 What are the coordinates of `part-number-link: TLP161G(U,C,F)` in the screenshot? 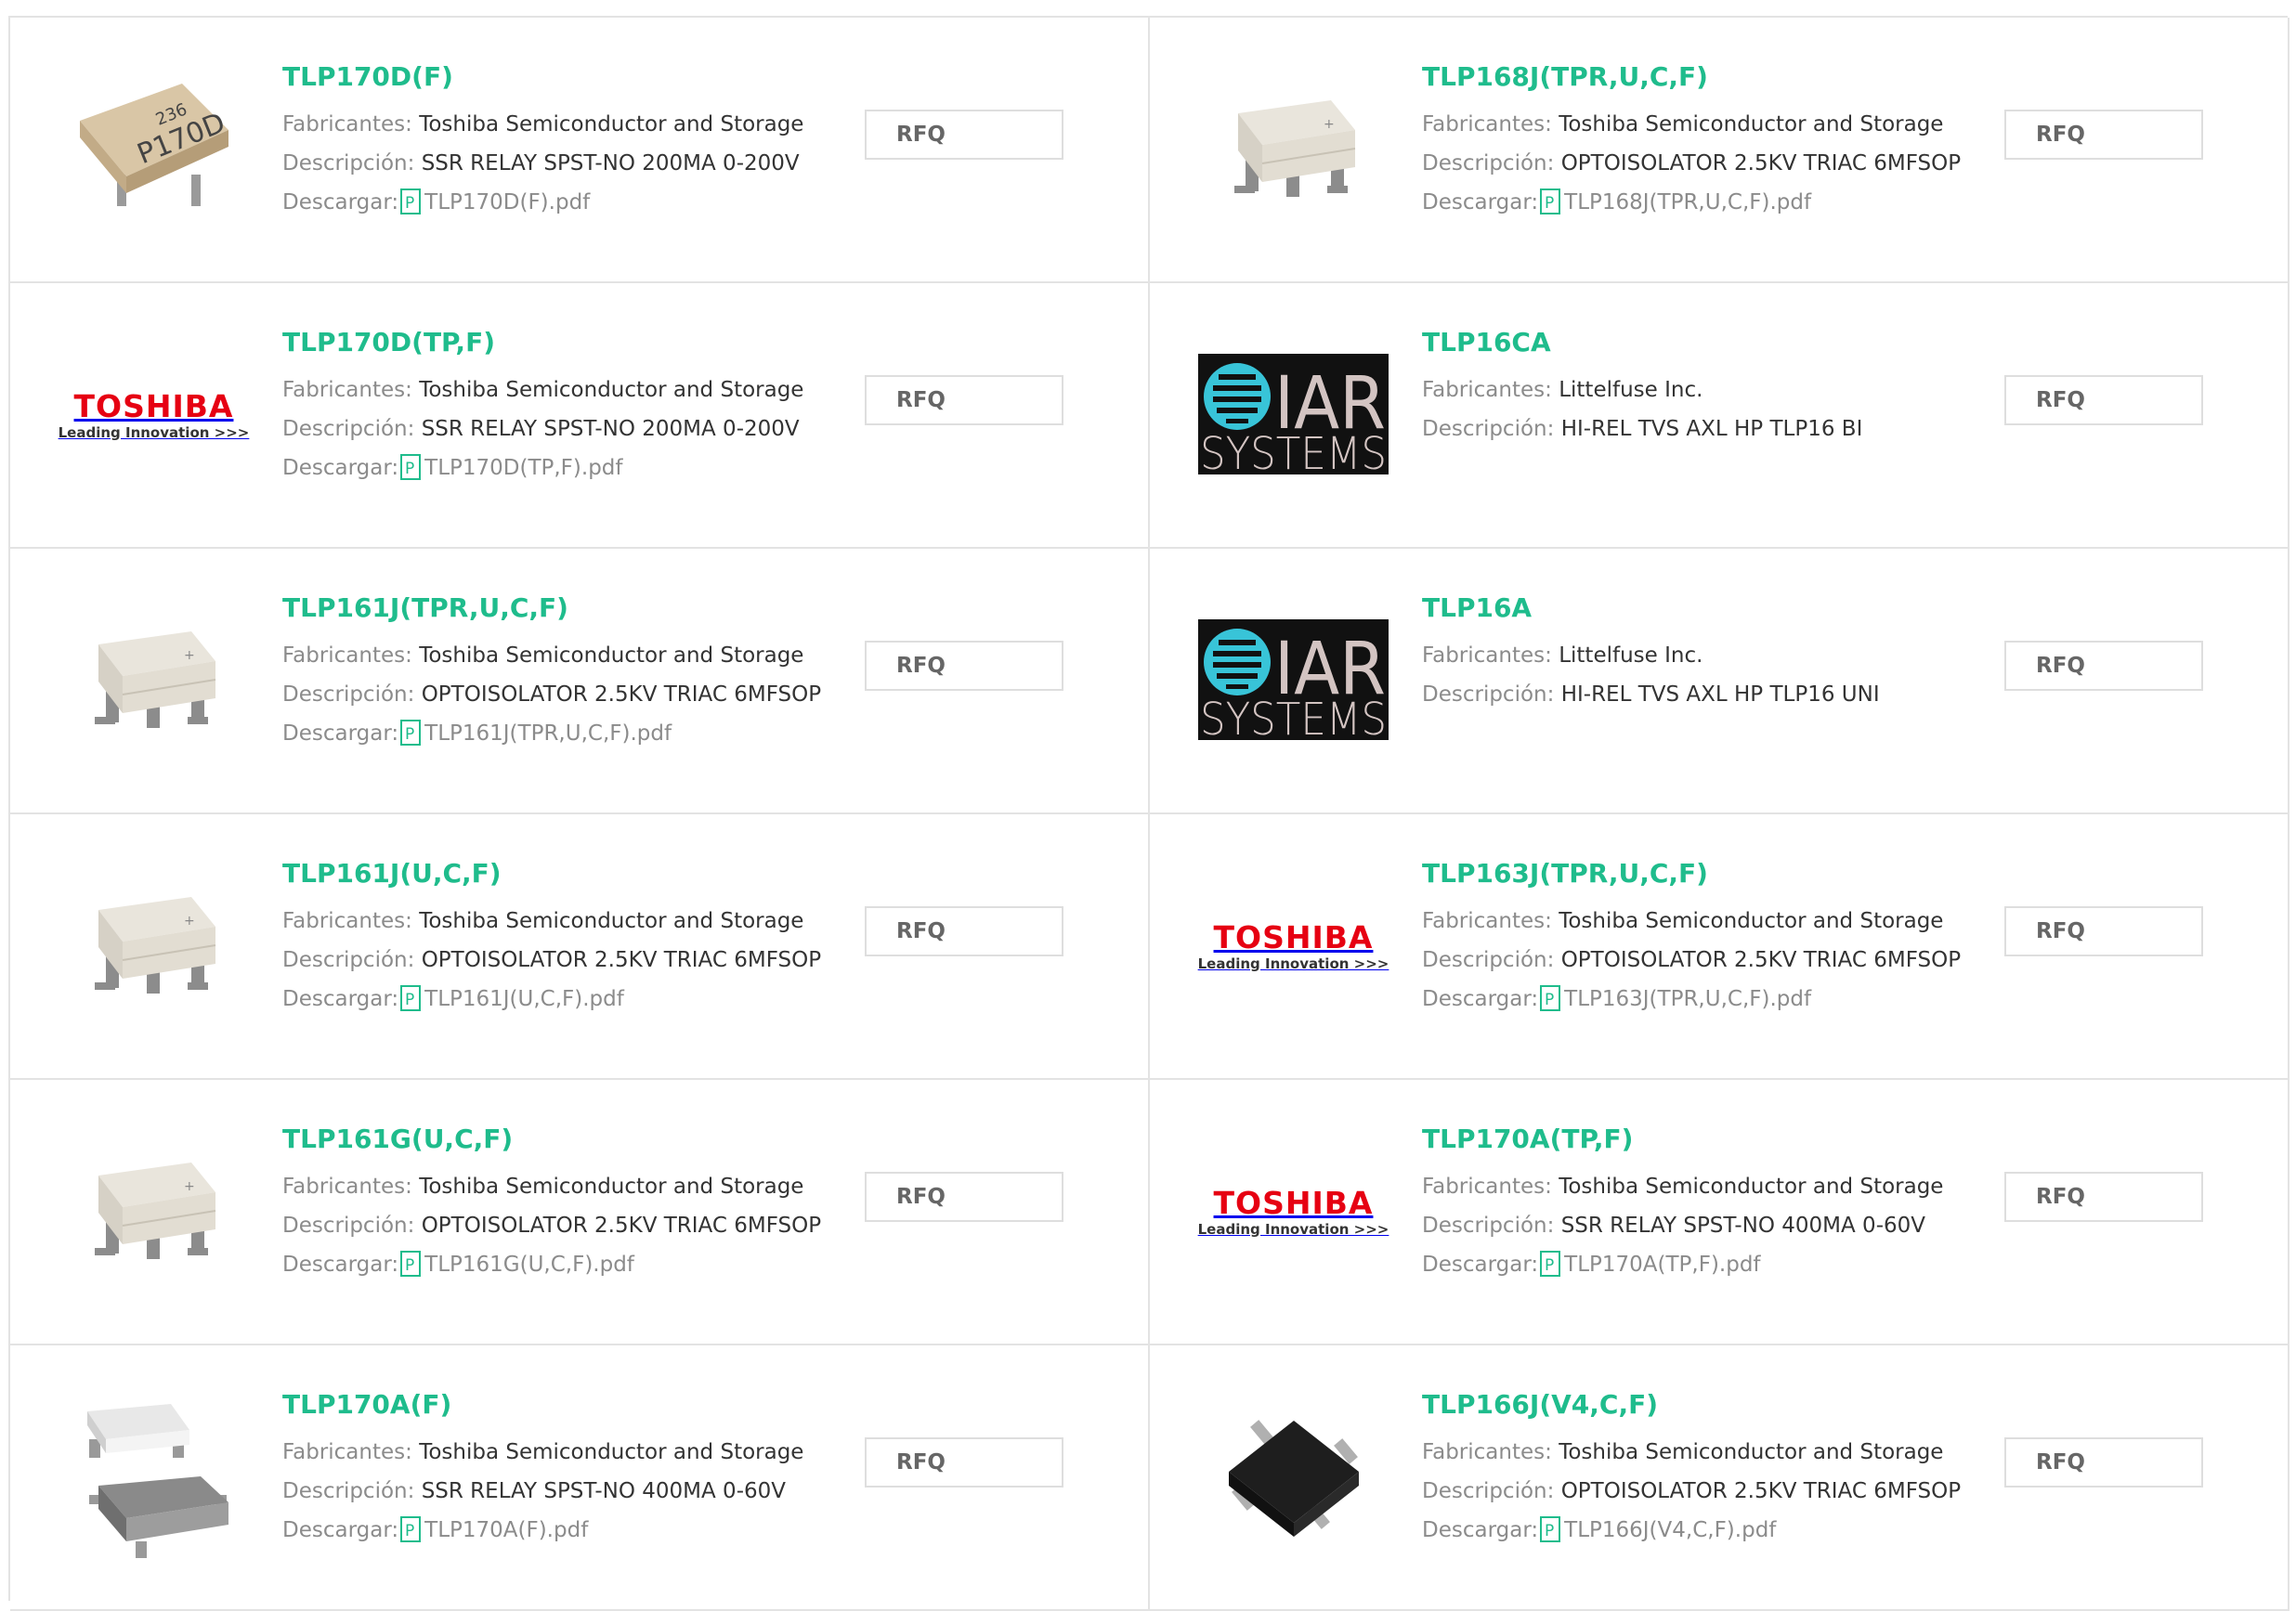 It's located at (570, 1139).